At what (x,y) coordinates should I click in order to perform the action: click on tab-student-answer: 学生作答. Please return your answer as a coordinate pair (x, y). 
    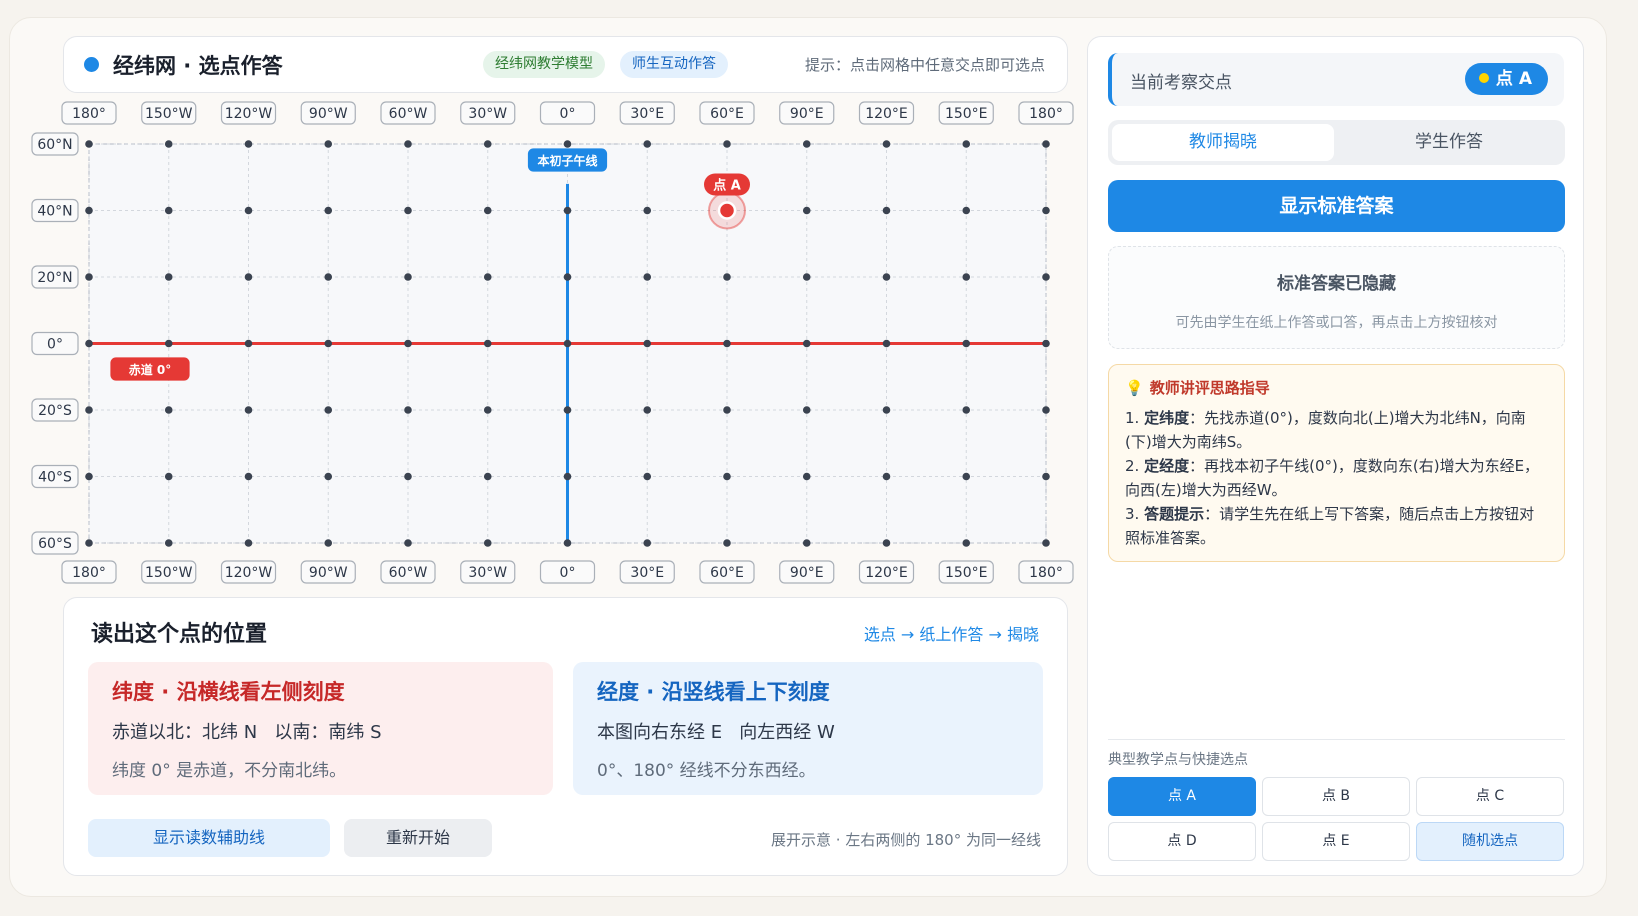
    Looking at the image, I should click on (1449, 142).